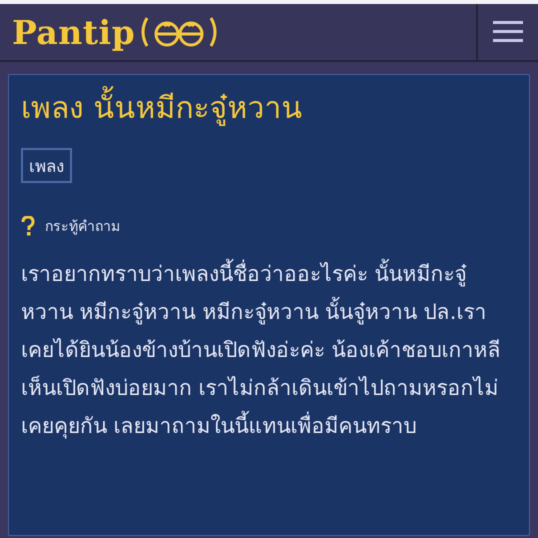 The width and height of the screenshot is (538, 538). Describe the element at coordinates (74, 32) in the screenshot. I see `logo-text: Pantip` at that location.